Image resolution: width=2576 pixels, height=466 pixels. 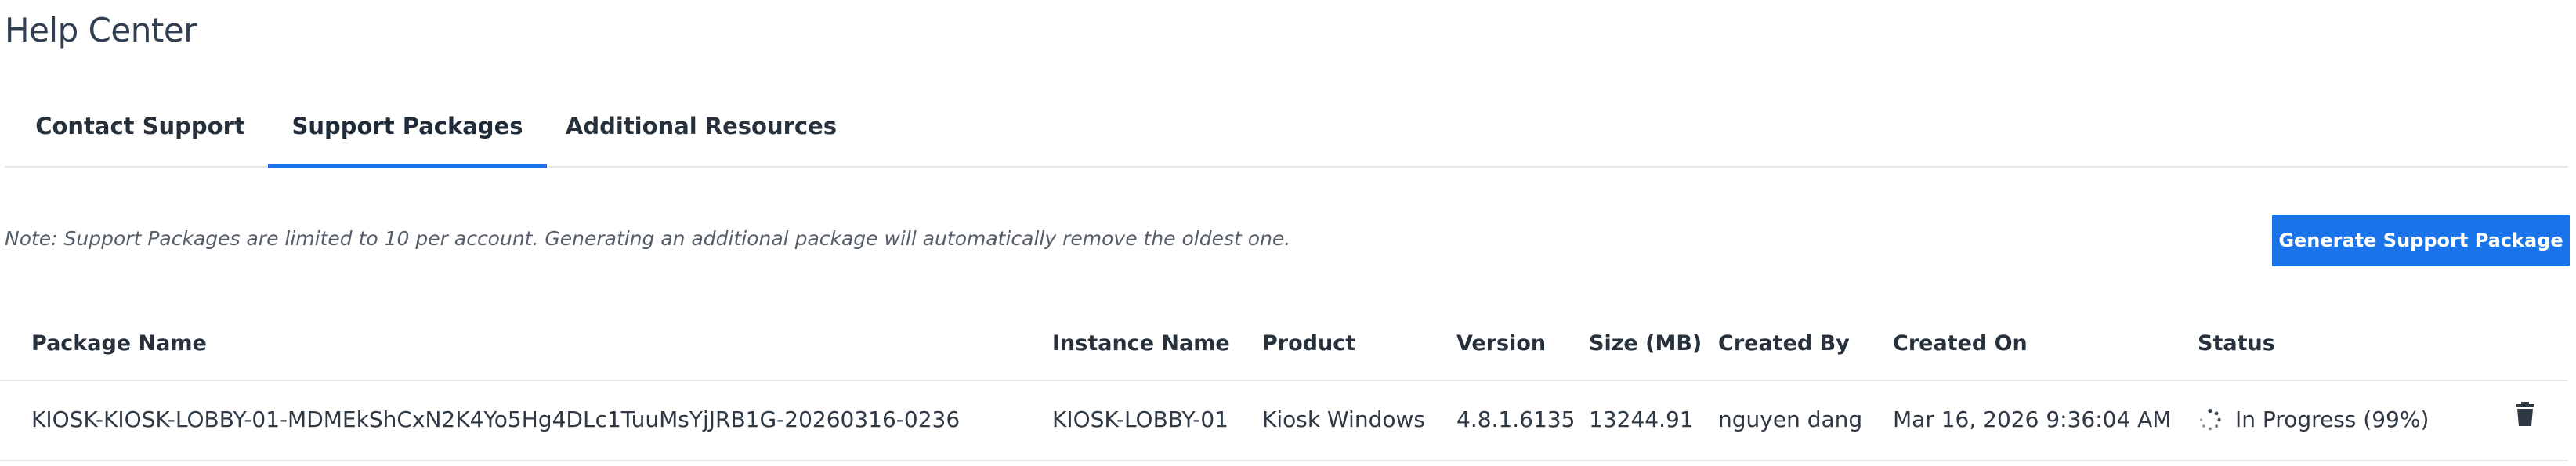 I want to click on column-header-created-on: Created On, so click(x=1961, y=343).